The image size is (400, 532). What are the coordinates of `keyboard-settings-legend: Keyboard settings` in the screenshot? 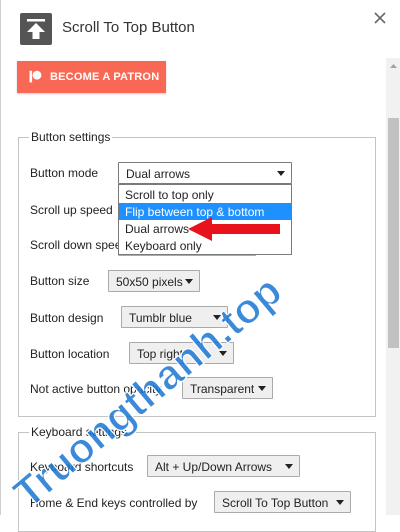 It's located at (79, 432).